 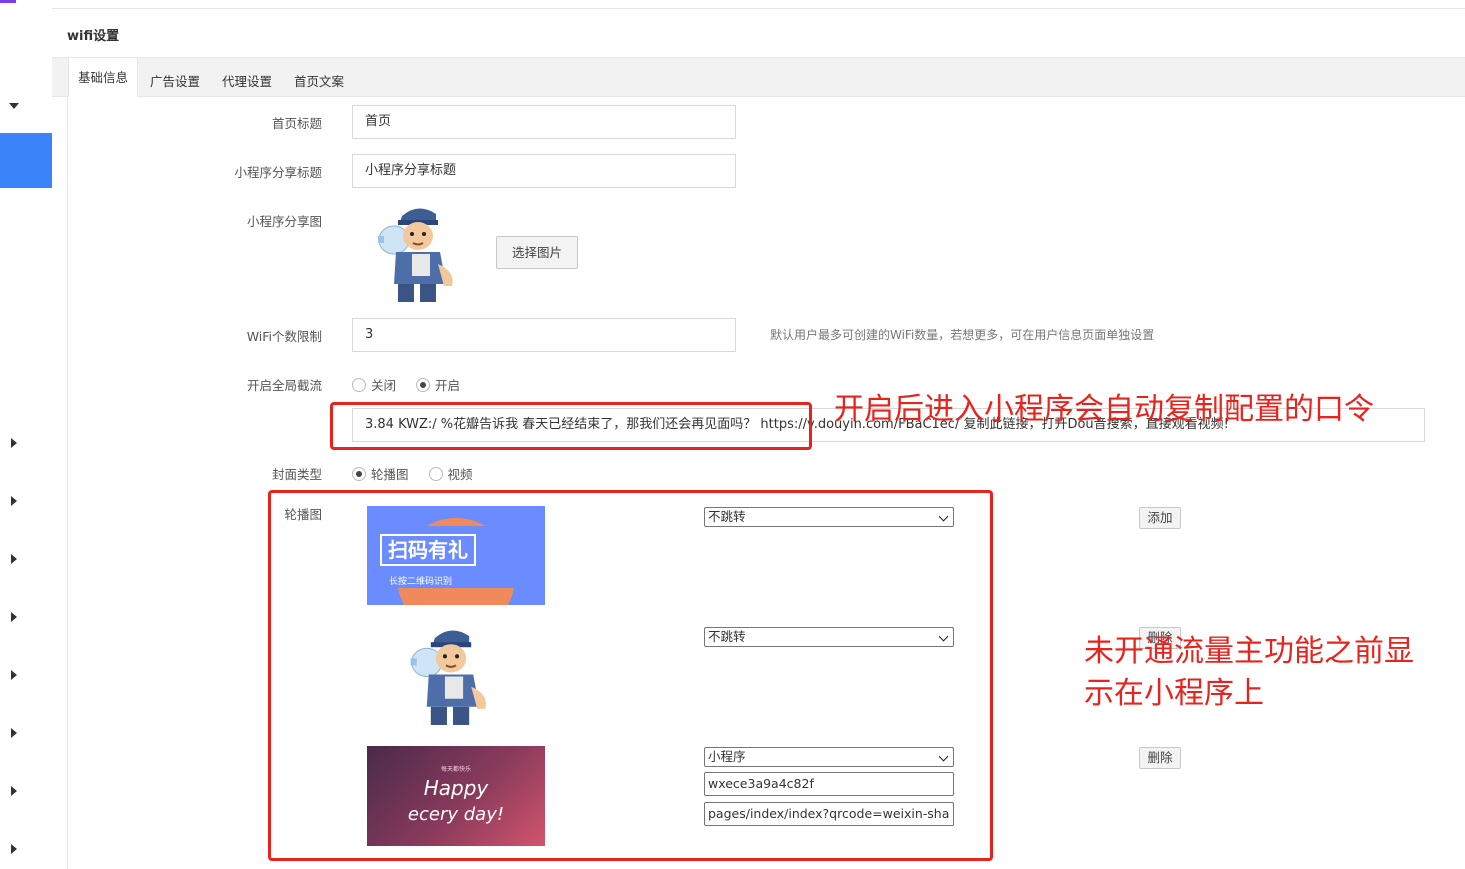 What do you see at coordinates (384, 385) in the screenshot?
I see `radio-off-label: 关闭` at bounding box center [384, 385].